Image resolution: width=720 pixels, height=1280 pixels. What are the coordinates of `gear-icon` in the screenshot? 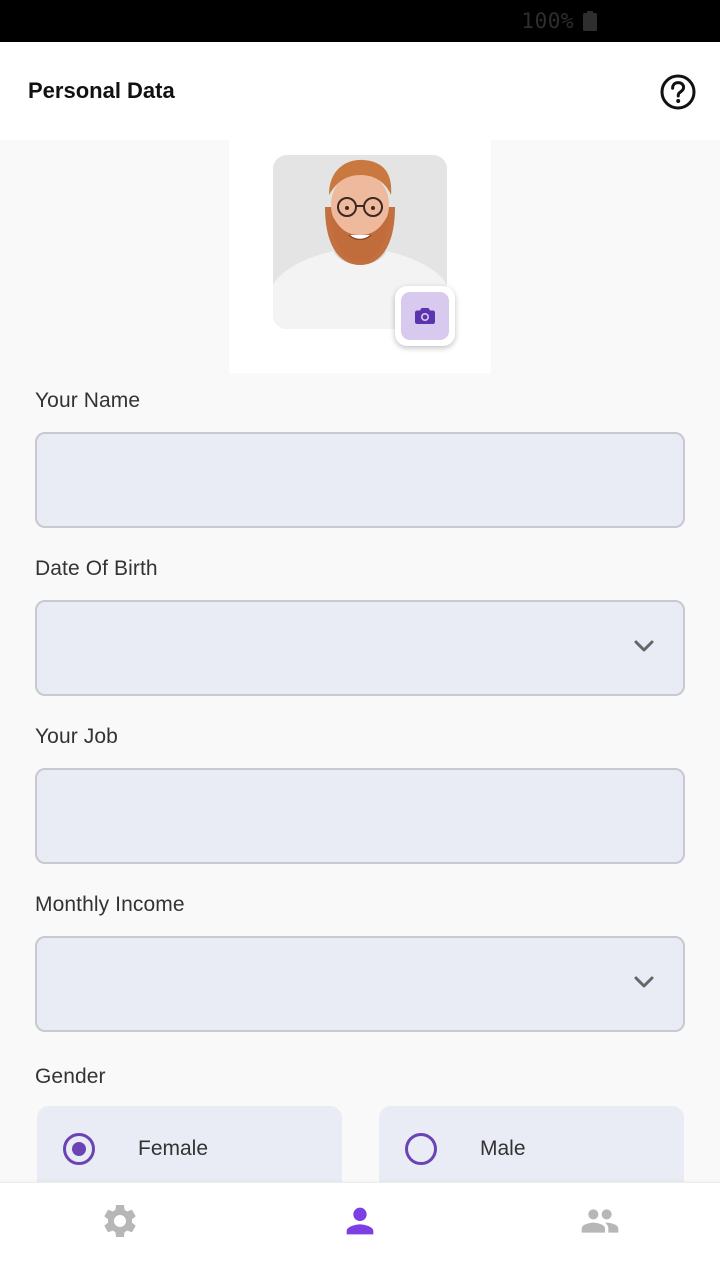 It's located at (120, 1221).